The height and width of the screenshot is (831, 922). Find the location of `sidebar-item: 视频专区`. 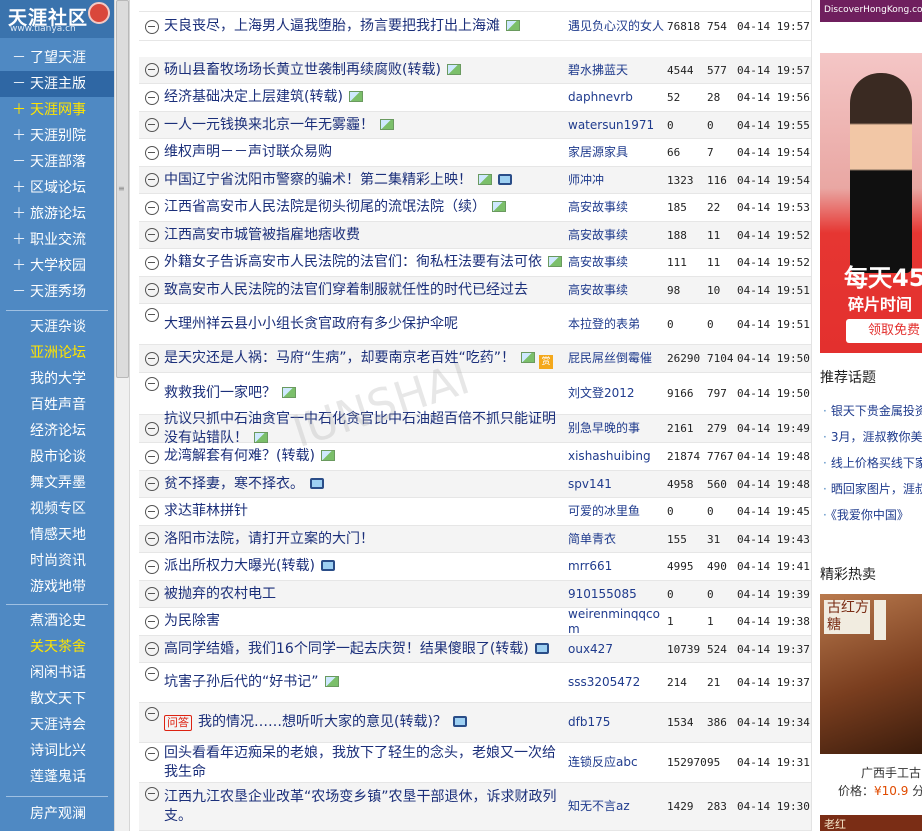

sidebar-item: 视频专区 is located at coordinates (57, 509).